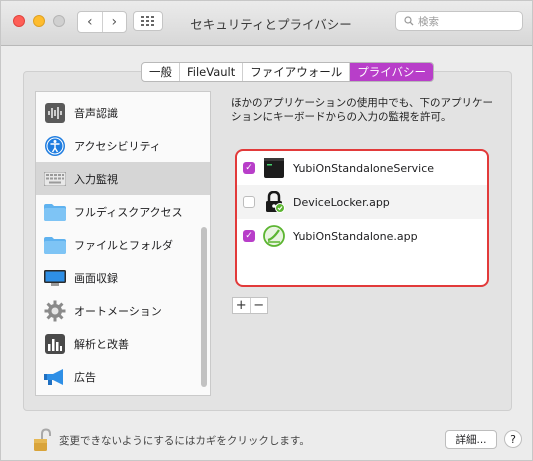 The image size is (533, 461). Describe the element at coordinates (118, 311) in the screenshot. I see `sidebar-item-label: オートメーション` at that location.